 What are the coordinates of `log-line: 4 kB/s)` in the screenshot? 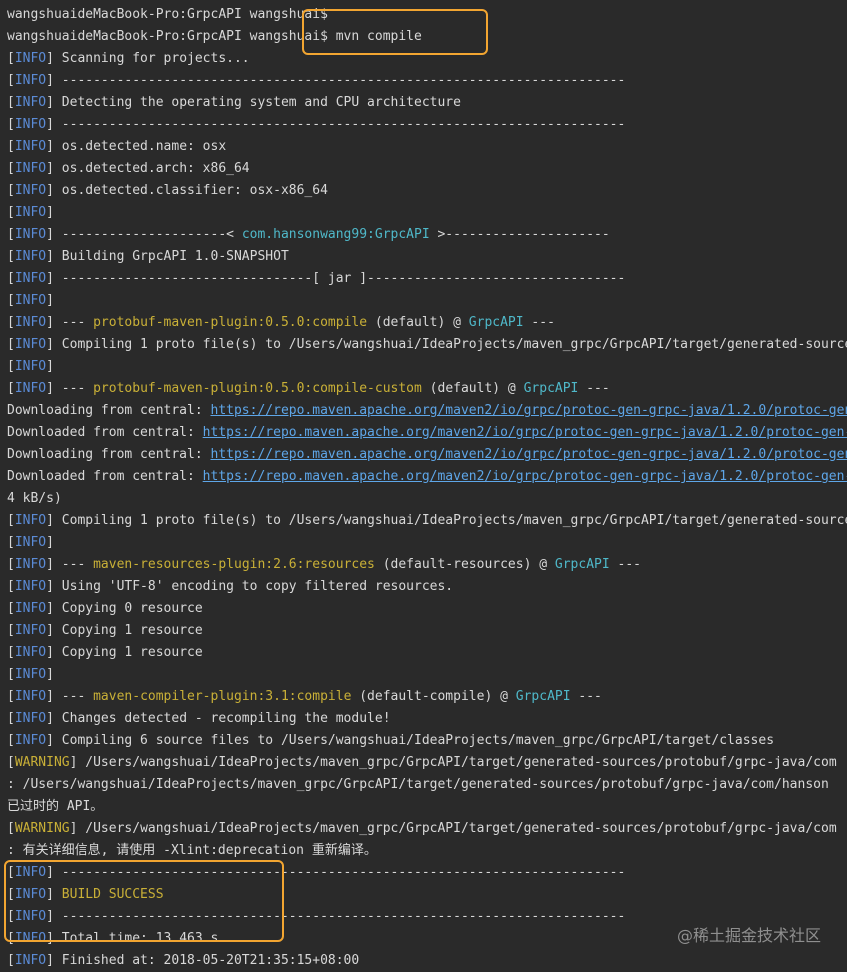 It's located at (34, 498).